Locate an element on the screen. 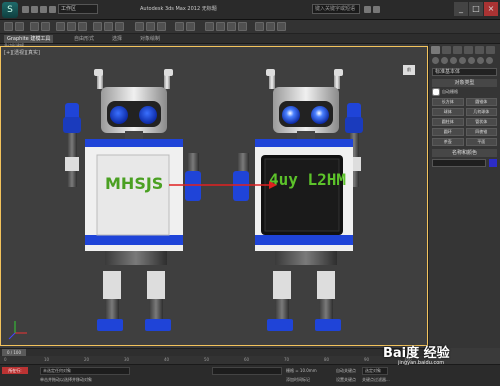 Image resolution: width=500 pixels, height=386 pixels. app-logo-icon: S is located at coordinates (10, 10).